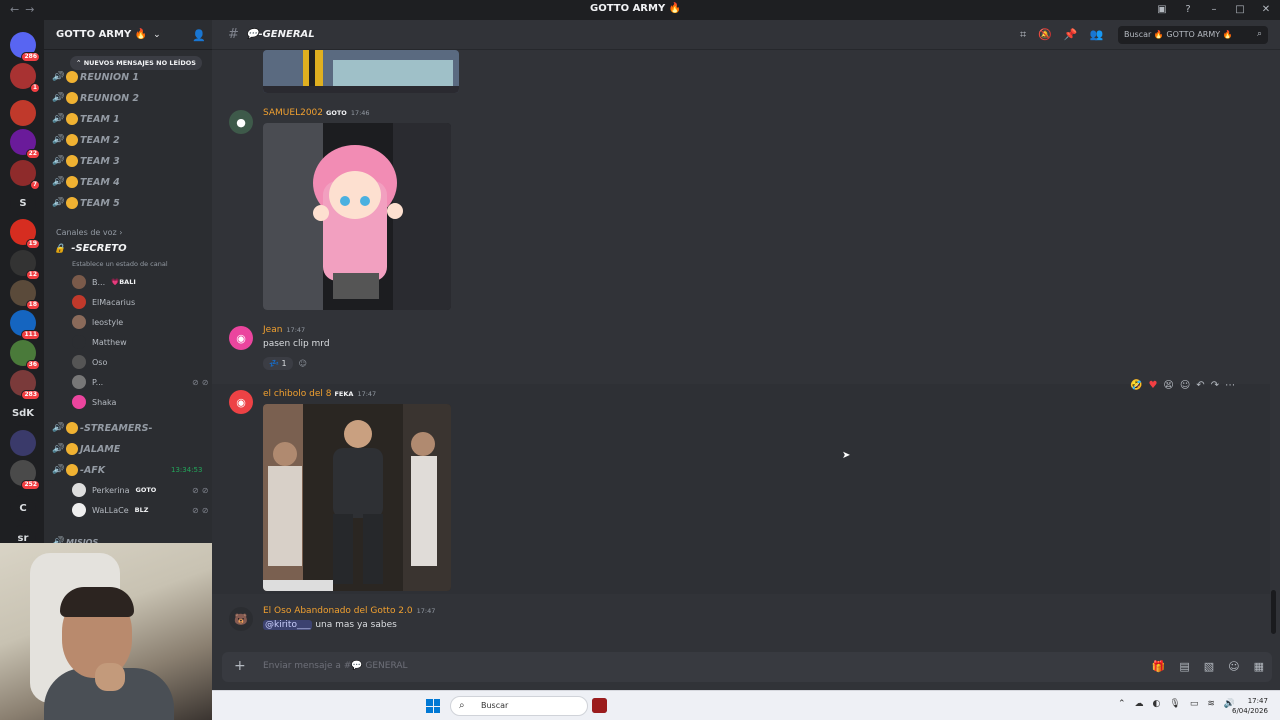 The image size is (1280, 720). Describe the element at coordinates (519, 706) in the screenshot. I see `taskbar-search: ⌕ Buscar` at that location.